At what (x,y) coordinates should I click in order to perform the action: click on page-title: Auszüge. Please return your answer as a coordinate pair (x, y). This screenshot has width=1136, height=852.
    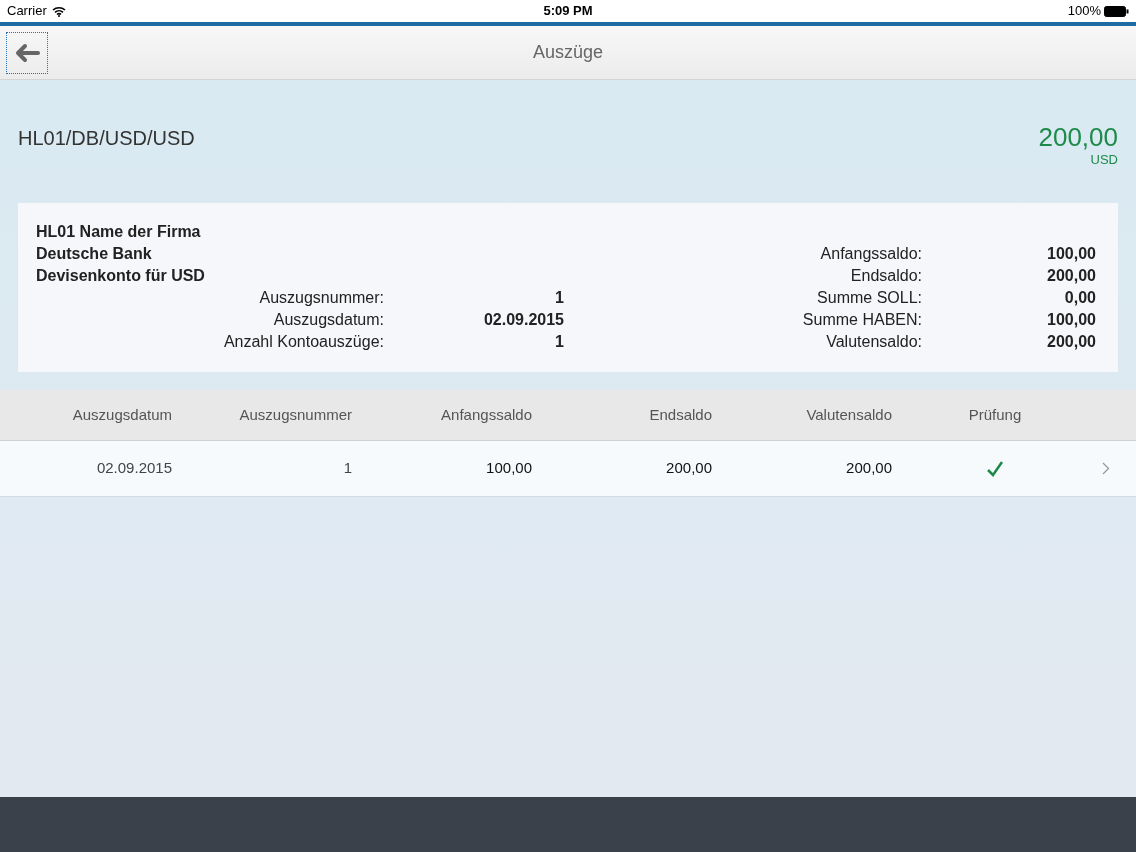
    Looking at the image, I should click on (568, 52).